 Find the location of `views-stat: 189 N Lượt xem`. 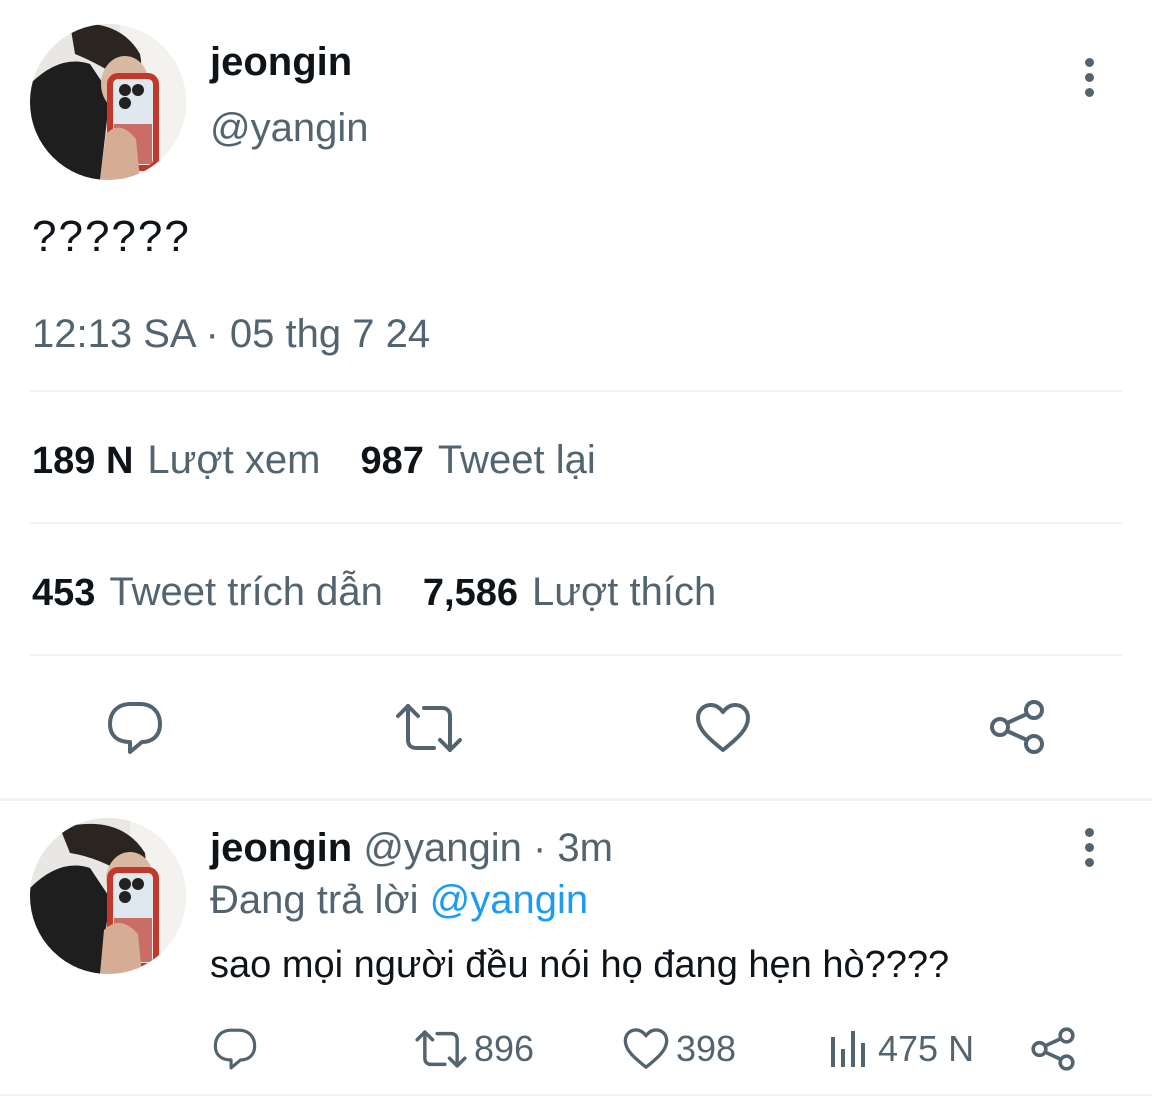

views-stat: 189 N Lượt xem is located at coordinates (176, 460).